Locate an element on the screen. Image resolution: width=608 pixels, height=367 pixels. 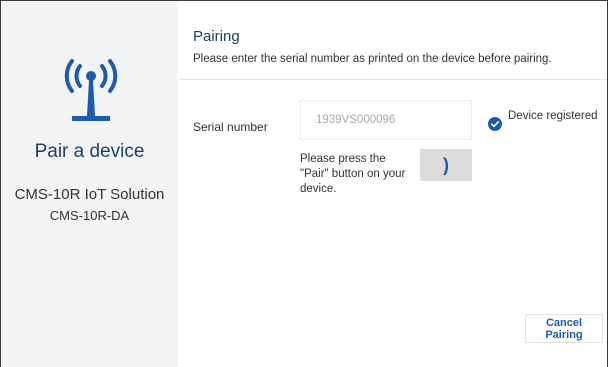
pair-progress-button: ) is located at coordinates (446, 165).